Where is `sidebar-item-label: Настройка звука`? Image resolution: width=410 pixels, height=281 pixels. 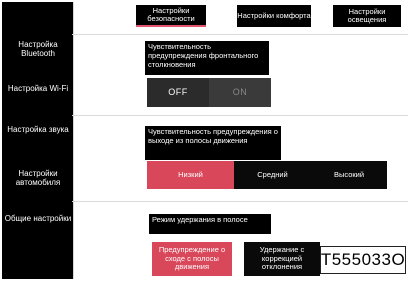
sidebar-item-label: Настройка звука is located at coordinates (38, 129).